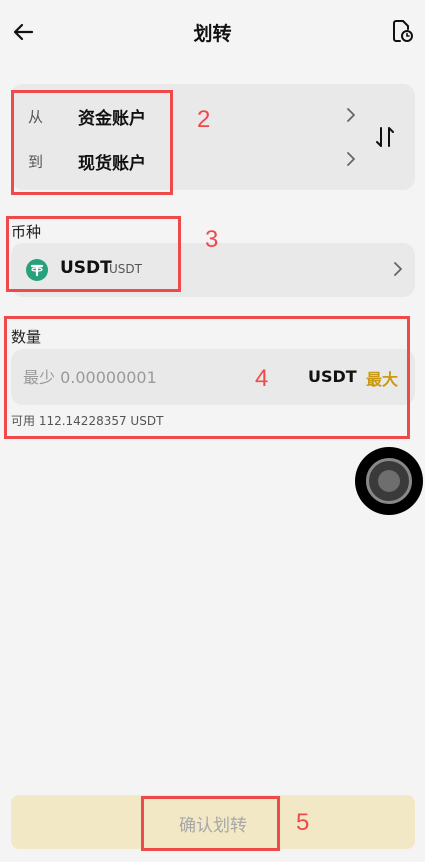  I want to click on top-bar: 划转, so click(212, 31).